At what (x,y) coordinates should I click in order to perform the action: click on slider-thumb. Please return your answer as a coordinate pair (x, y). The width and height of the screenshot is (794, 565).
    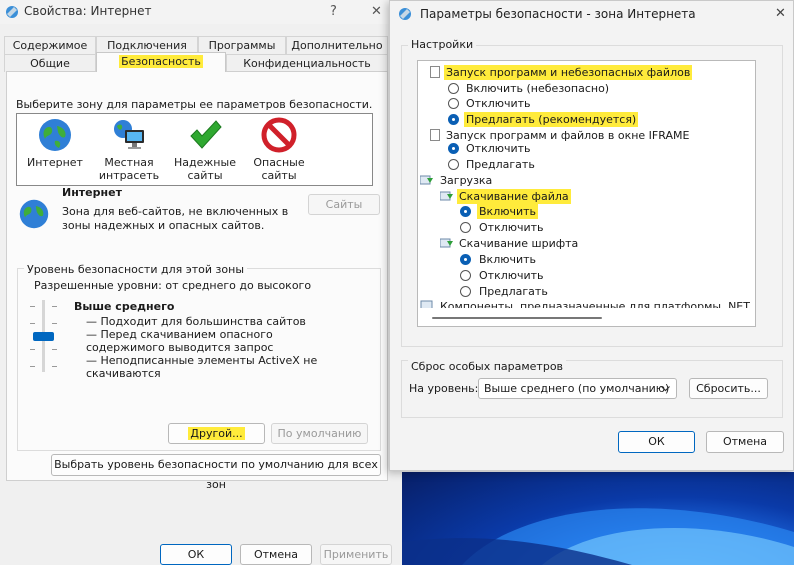
    Looking at the image, I should click on (43, 336).